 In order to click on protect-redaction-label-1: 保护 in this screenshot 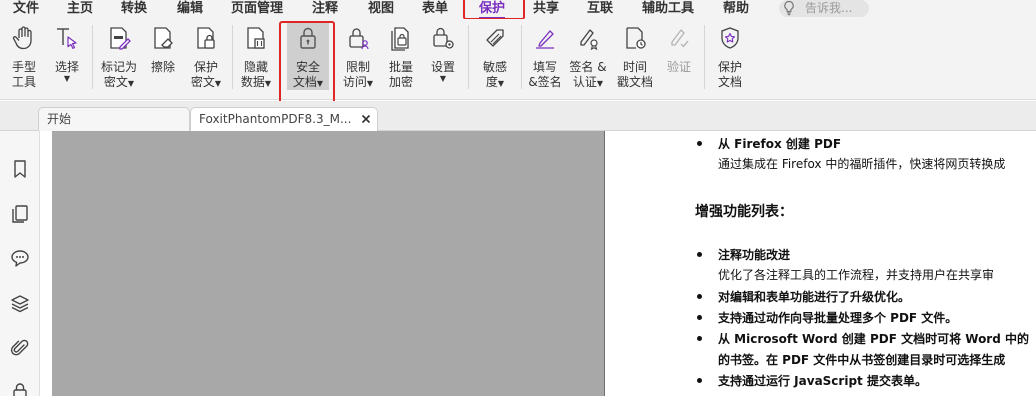, I will do `click(205, 67)`.